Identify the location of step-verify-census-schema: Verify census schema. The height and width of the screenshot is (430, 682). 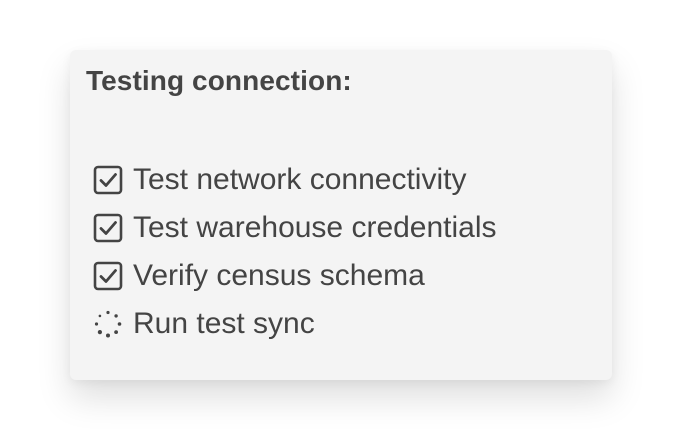
(294, 276).